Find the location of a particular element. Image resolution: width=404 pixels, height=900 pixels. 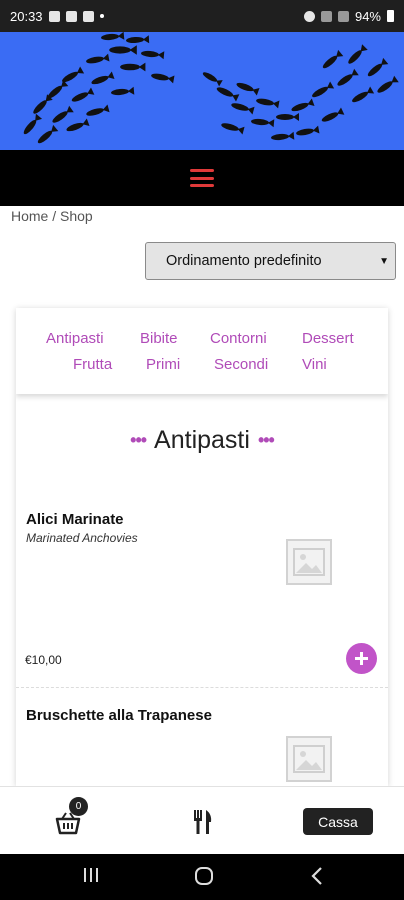

dots-right-icon: ••• is located at coordinates (266, 440).